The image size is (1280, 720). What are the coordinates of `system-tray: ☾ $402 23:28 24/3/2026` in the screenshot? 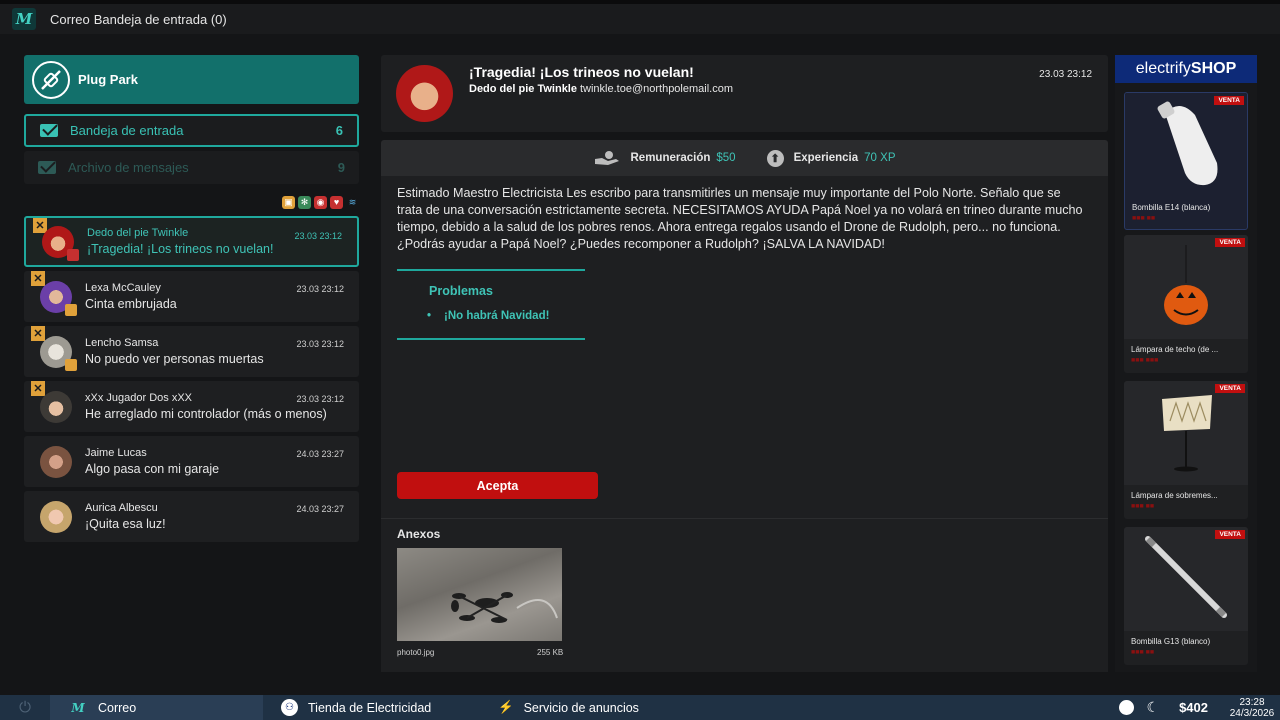 It's located at (1199, 707).